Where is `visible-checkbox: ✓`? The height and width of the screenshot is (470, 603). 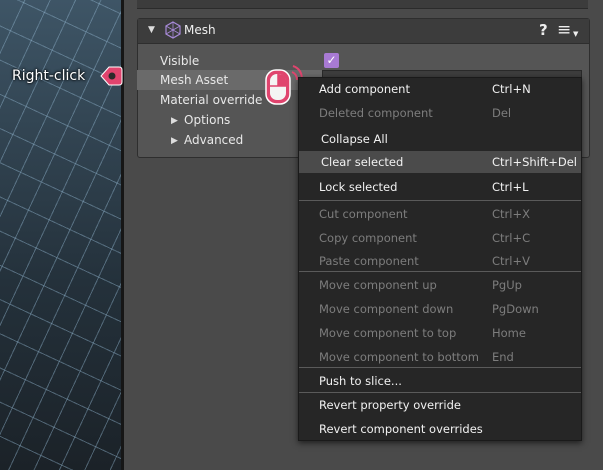 visible-checkbox: ✓ is located at coordinates (331, 60).